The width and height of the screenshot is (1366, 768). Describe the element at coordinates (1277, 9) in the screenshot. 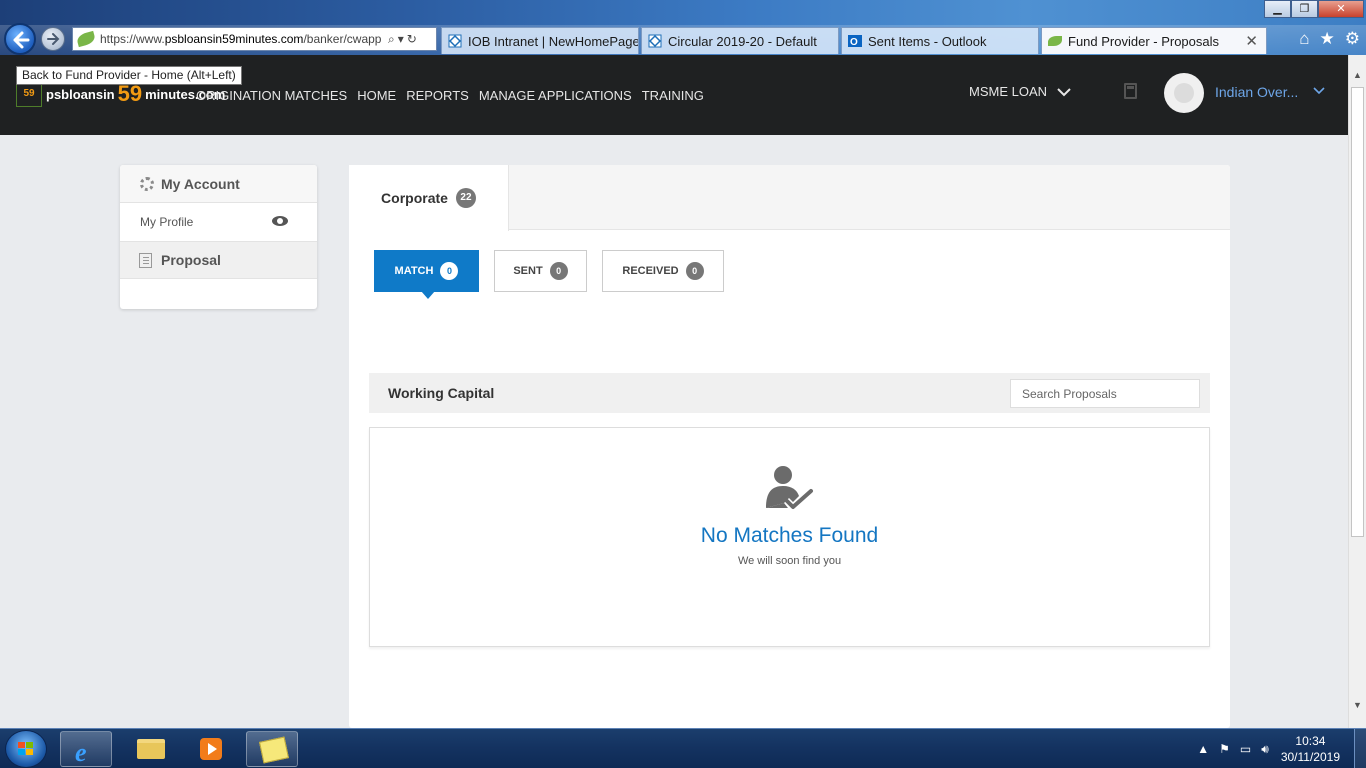

I see `minimize-button: ▁` at that location.